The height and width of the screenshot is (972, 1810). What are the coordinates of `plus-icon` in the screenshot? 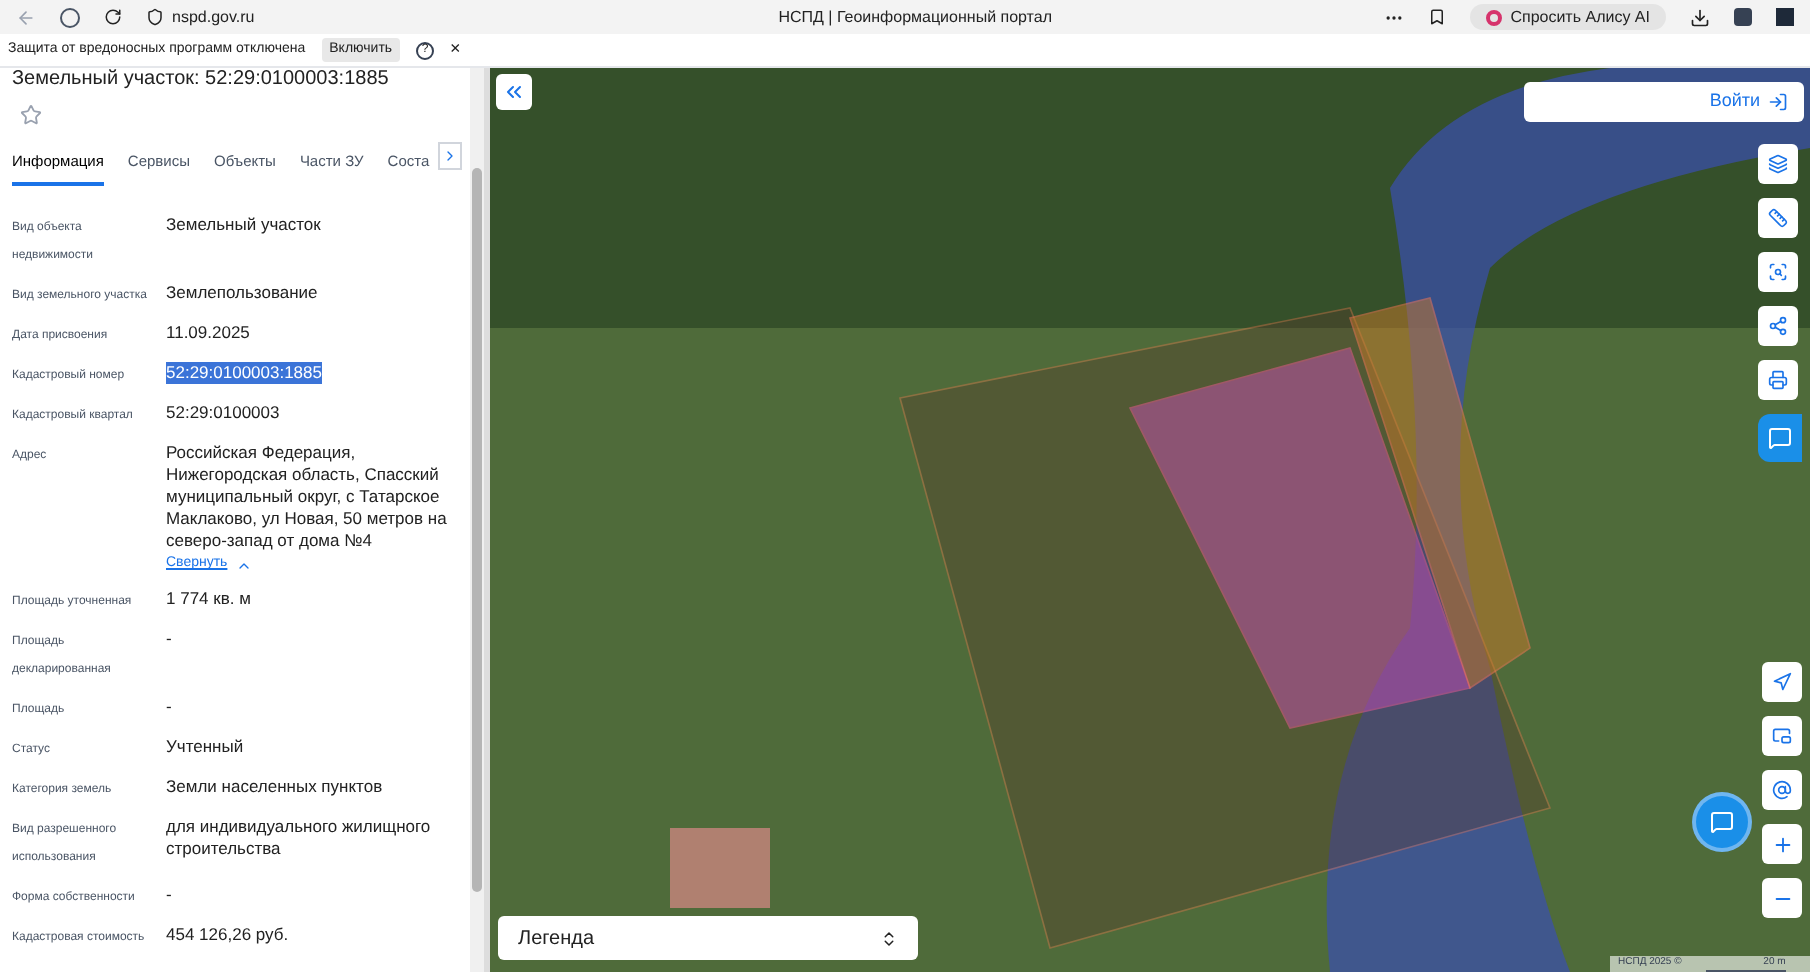 It's located at (1782, 844).